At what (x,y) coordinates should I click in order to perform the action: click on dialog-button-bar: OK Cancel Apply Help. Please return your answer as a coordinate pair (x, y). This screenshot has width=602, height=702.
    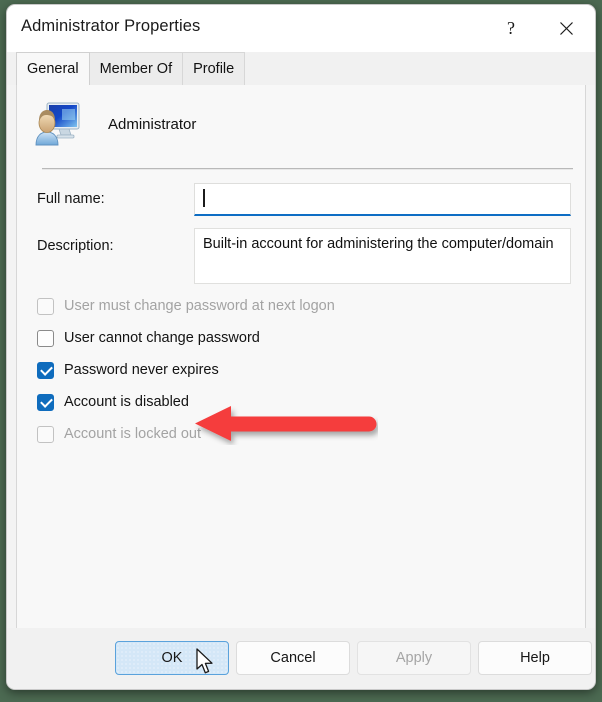
    Looking at the image, I should click on (301, 658).